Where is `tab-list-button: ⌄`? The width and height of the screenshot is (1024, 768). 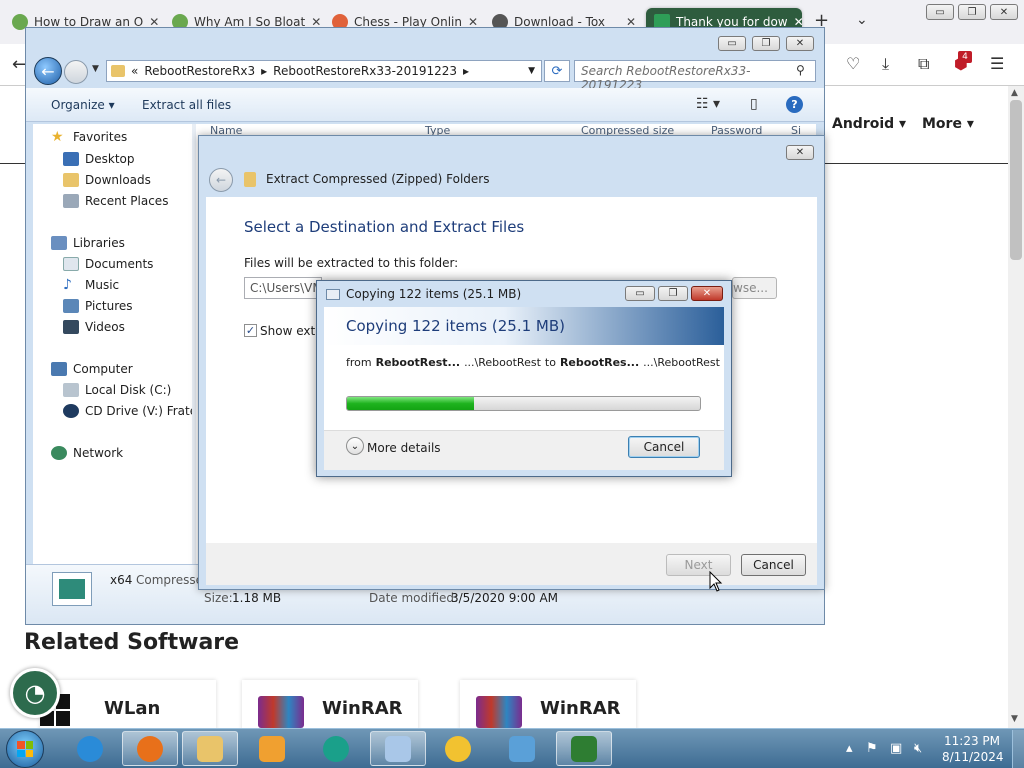 tab-list-button: ⌄ is located at coordinates (862, 20).